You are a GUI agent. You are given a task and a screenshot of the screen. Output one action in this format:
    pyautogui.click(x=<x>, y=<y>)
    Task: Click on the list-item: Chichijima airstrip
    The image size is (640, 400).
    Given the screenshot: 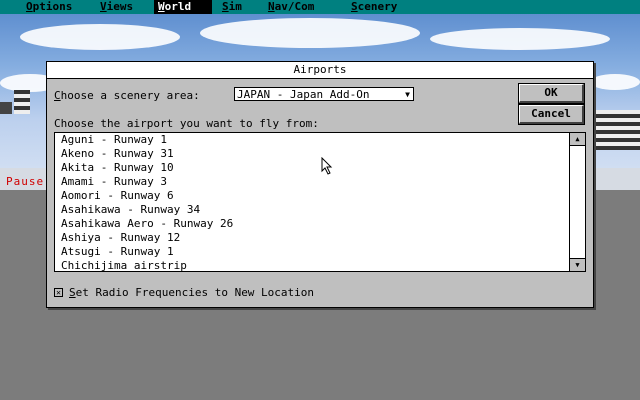 What is the action you would take?
    pyautogui.click(x=313, y=266)
    